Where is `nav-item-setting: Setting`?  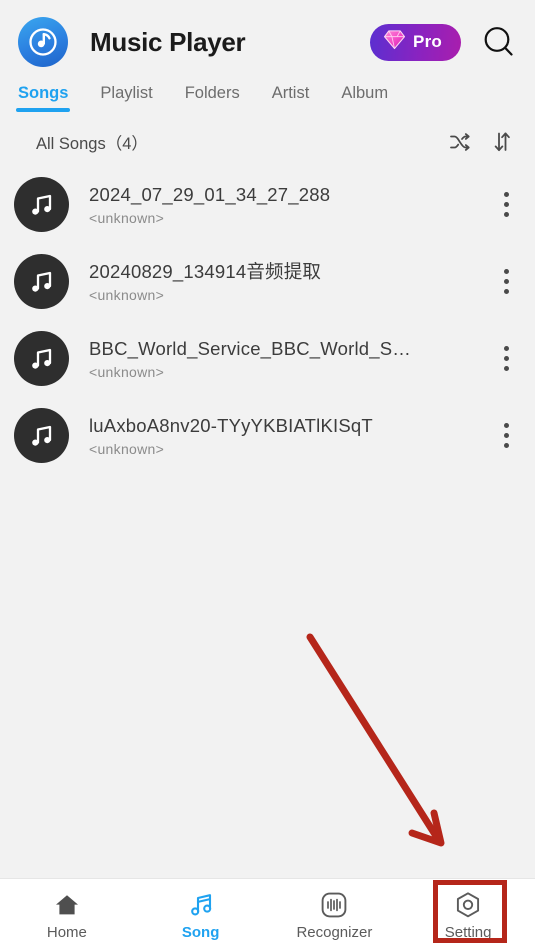
nav-item-setting: Setting is located at coordinates (468, 915).